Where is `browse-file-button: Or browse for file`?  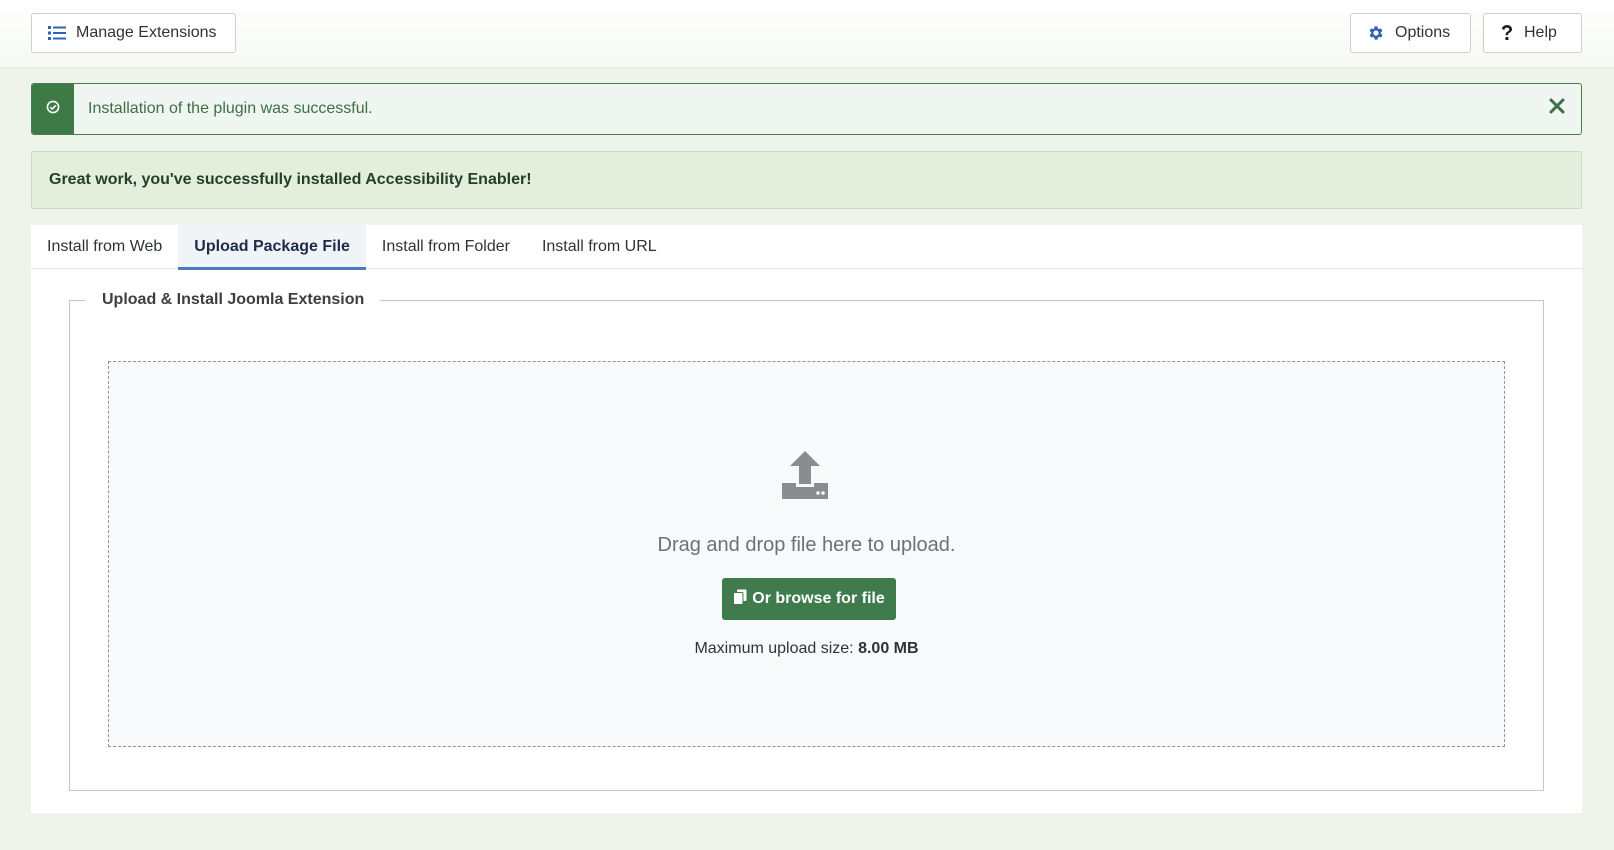 browse-file-button: Or browse for file is located at coordinates (809, 599).